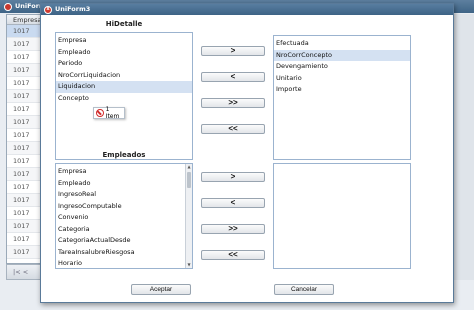 This screenshot has height=310, width=474. Describe the element at coordinates (233, 255) in the screenshot. I see `empleados-remove-all-button: <<` at that location.